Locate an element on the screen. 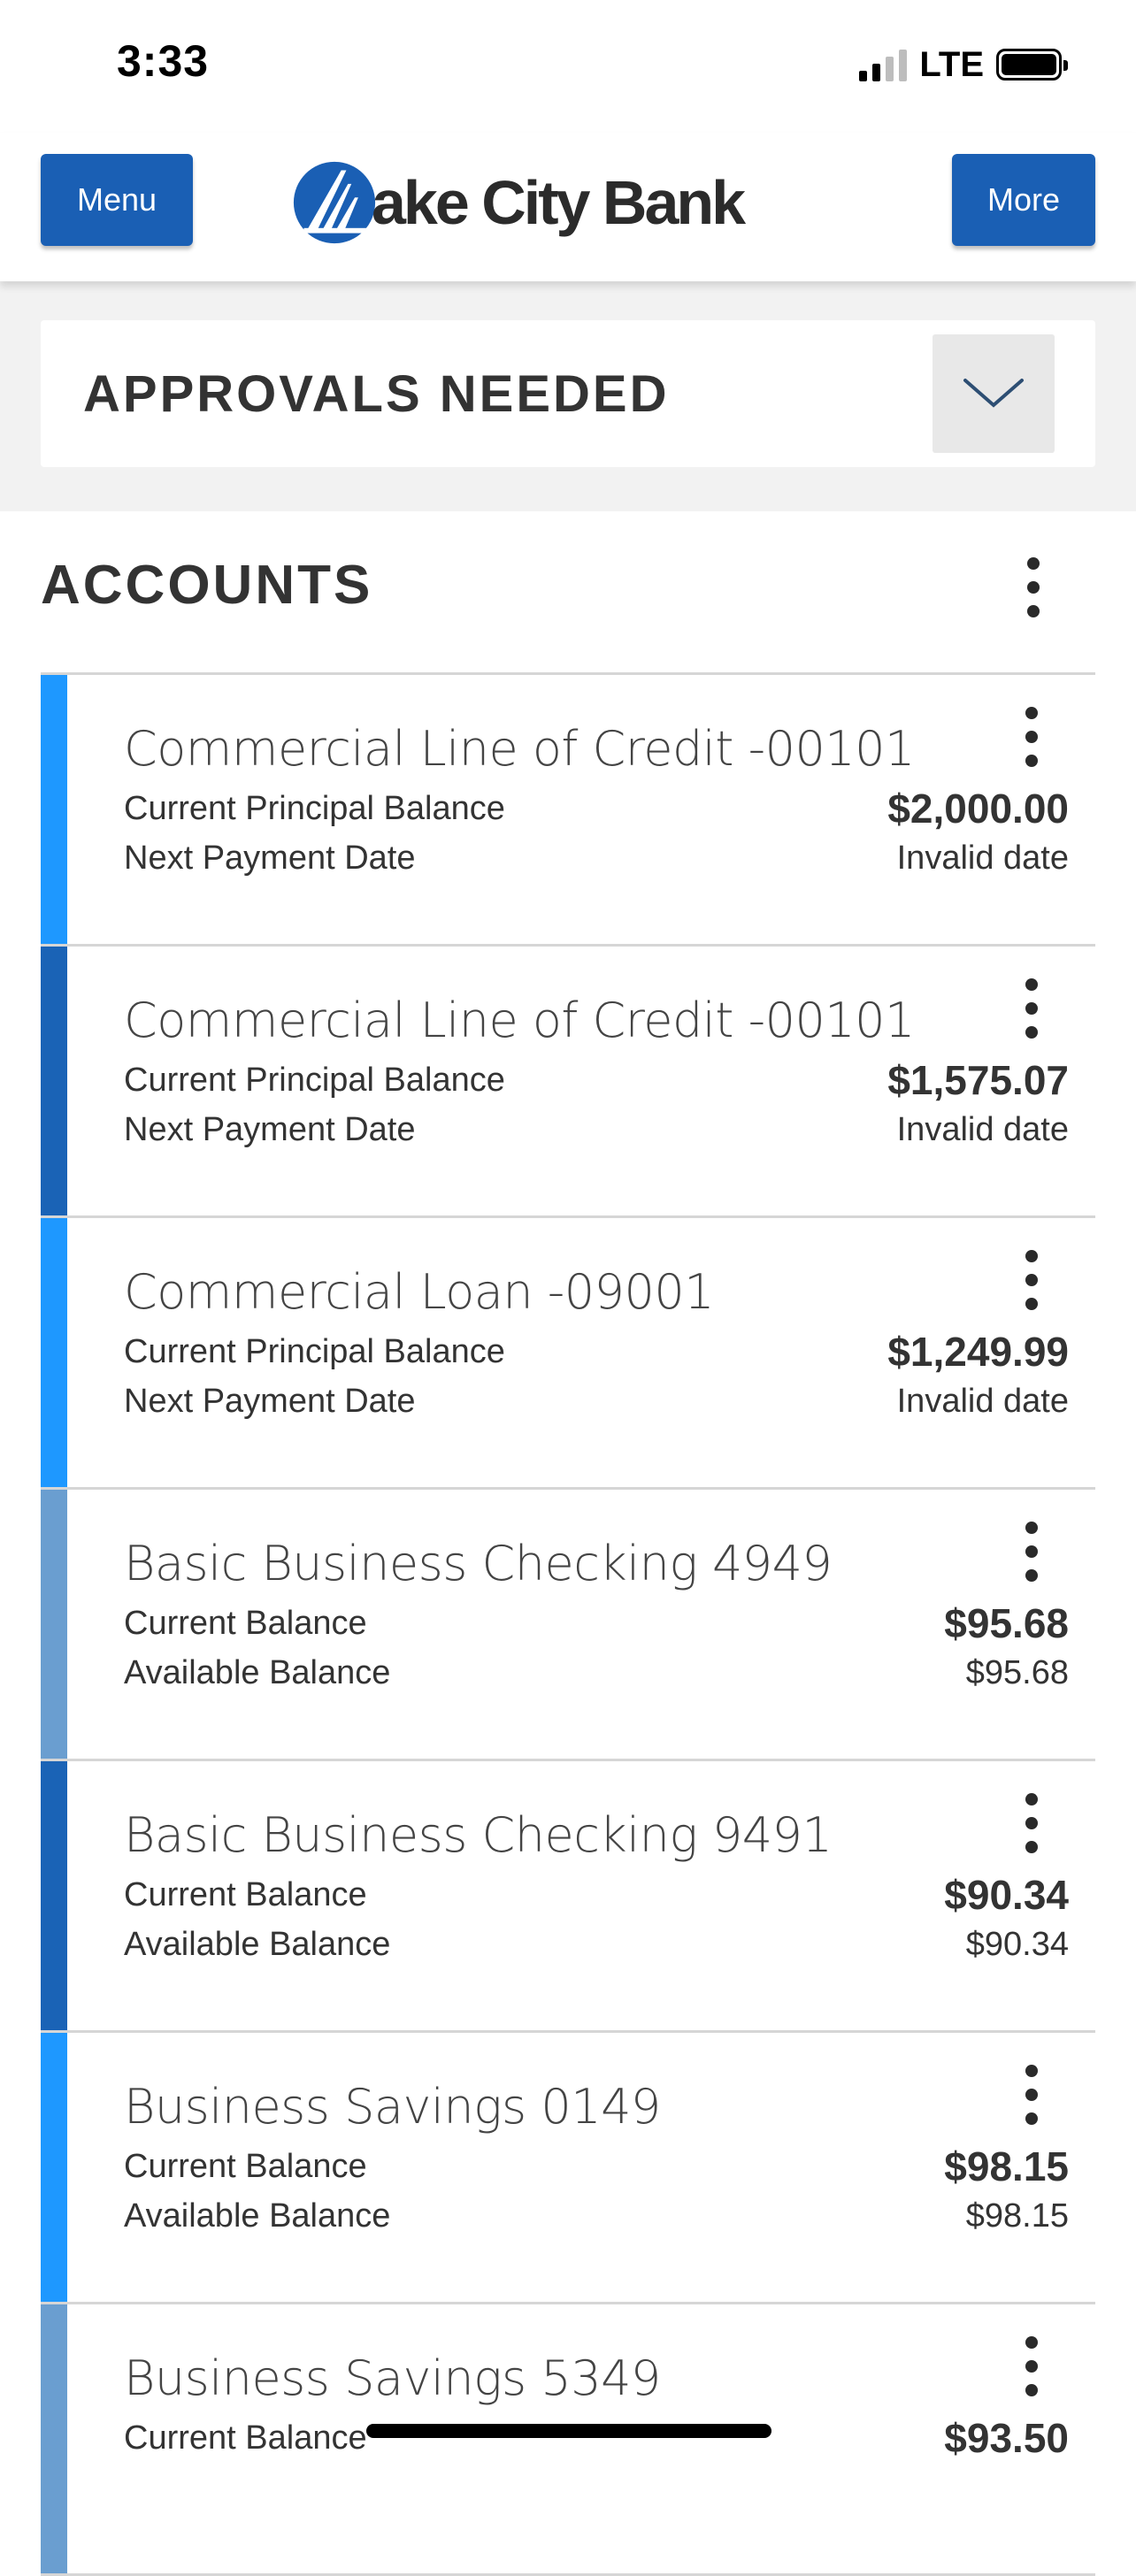 The image size is (1136, 2576). approvals-section: APPROVALS NEEDED is located at coordinates (568, 396).